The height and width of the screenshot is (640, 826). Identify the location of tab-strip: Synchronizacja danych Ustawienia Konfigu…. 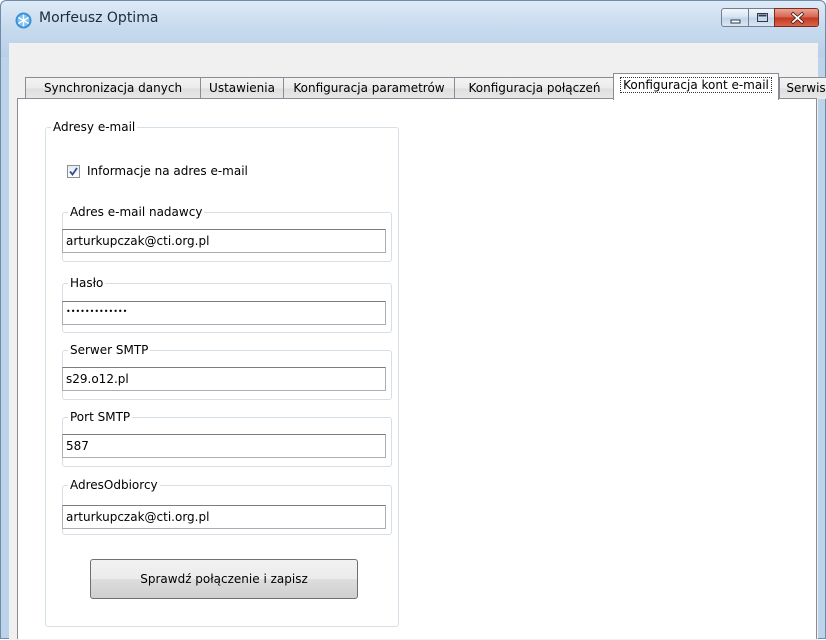
(421, 86).